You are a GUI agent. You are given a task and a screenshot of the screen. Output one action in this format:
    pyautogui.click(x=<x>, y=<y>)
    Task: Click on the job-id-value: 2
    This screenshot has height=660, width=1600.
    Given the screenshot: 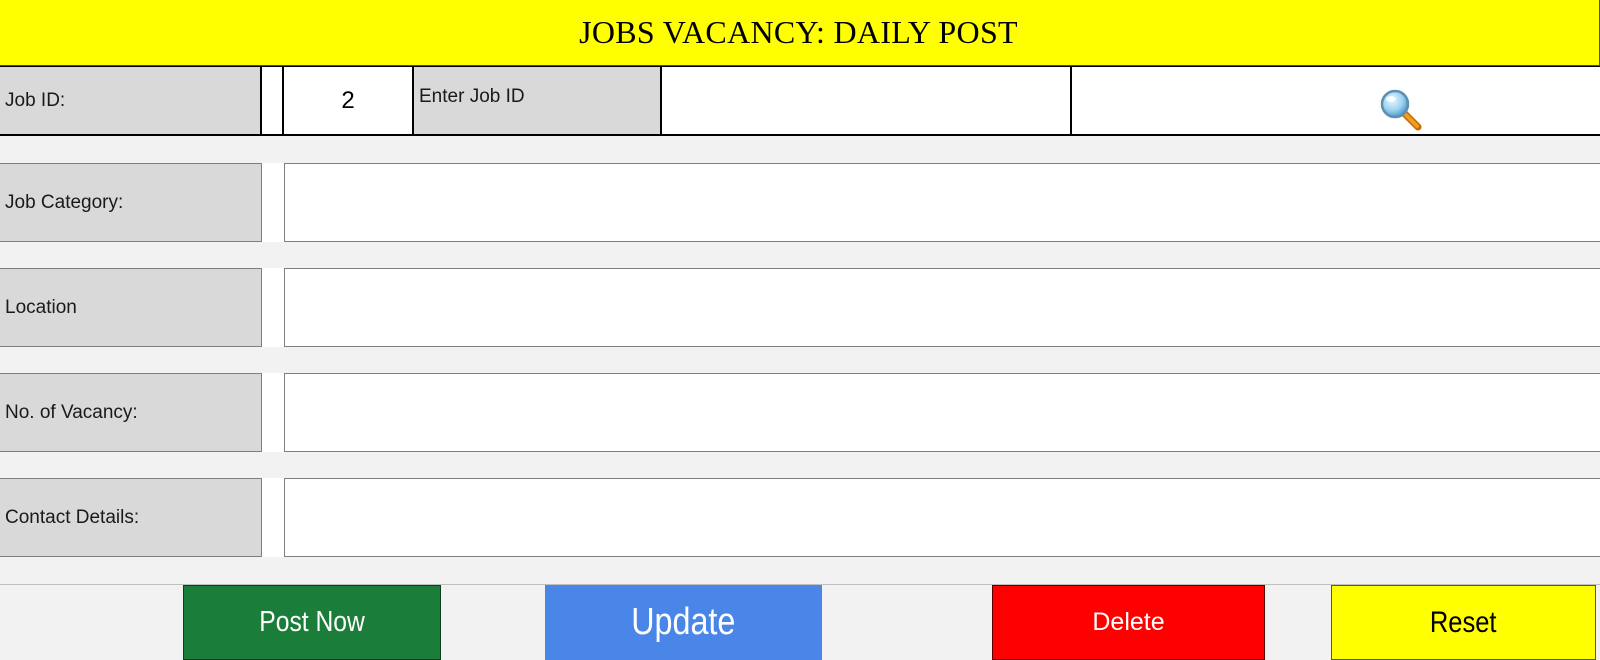 What is the action you would take?
    pyautogui.click(x=348, y=100)
    